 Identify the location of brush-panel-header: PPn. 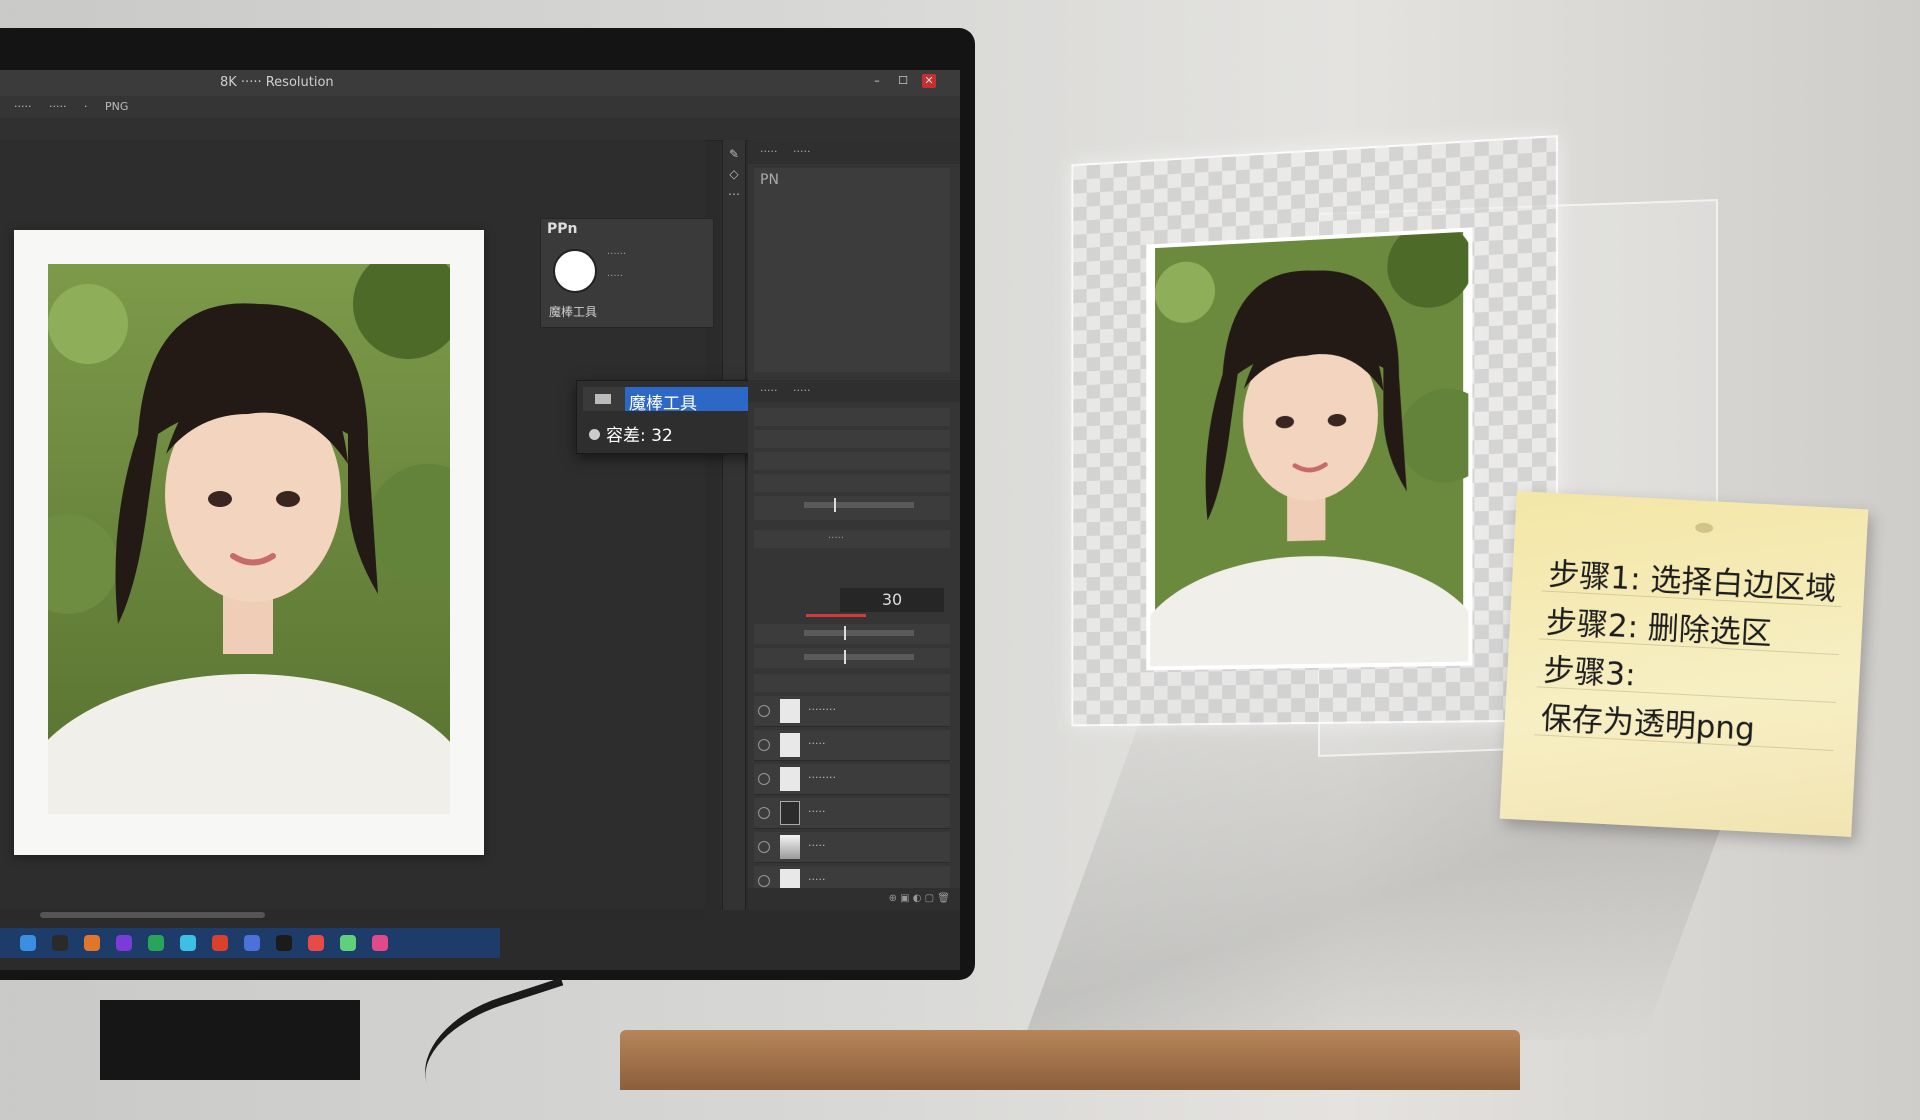
(562, 229).